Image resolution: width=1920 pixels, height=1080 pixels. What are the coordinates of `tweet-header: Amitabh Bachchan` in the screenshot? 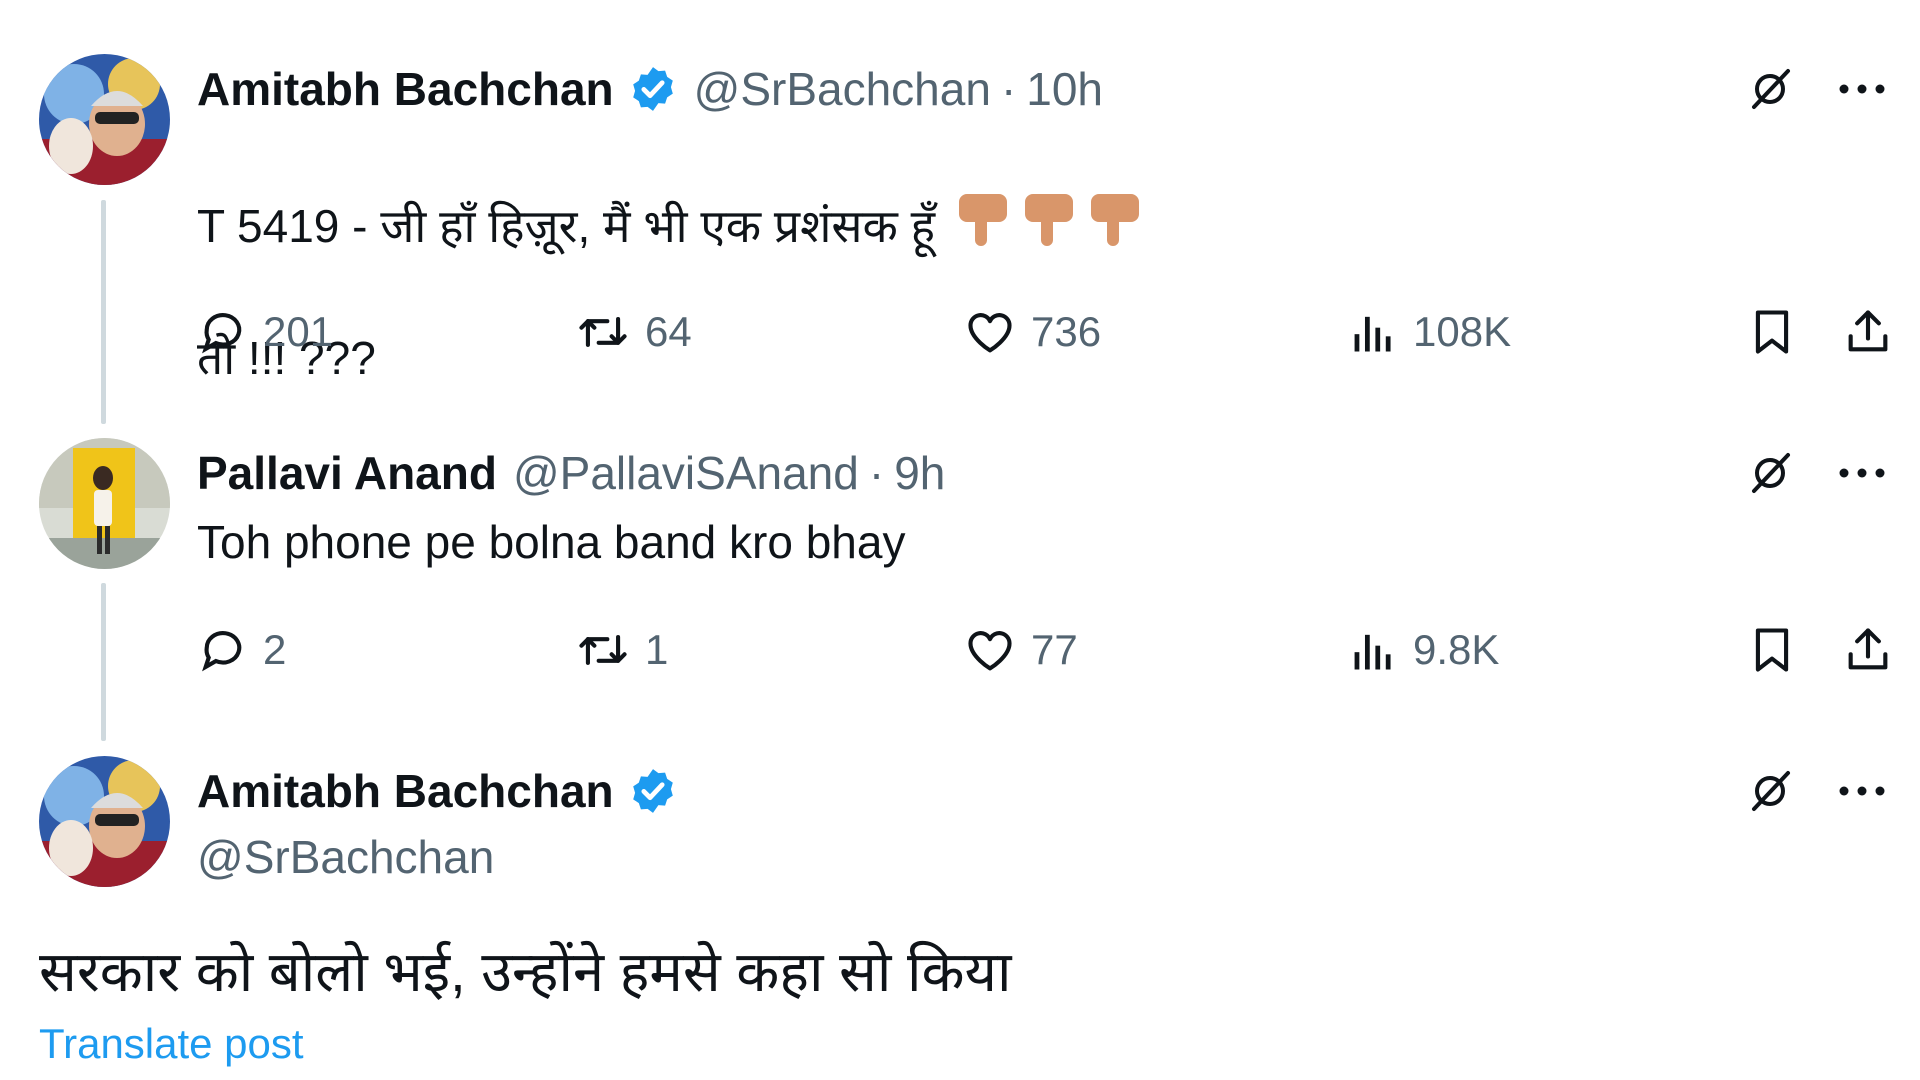 It's located at (437, 791).